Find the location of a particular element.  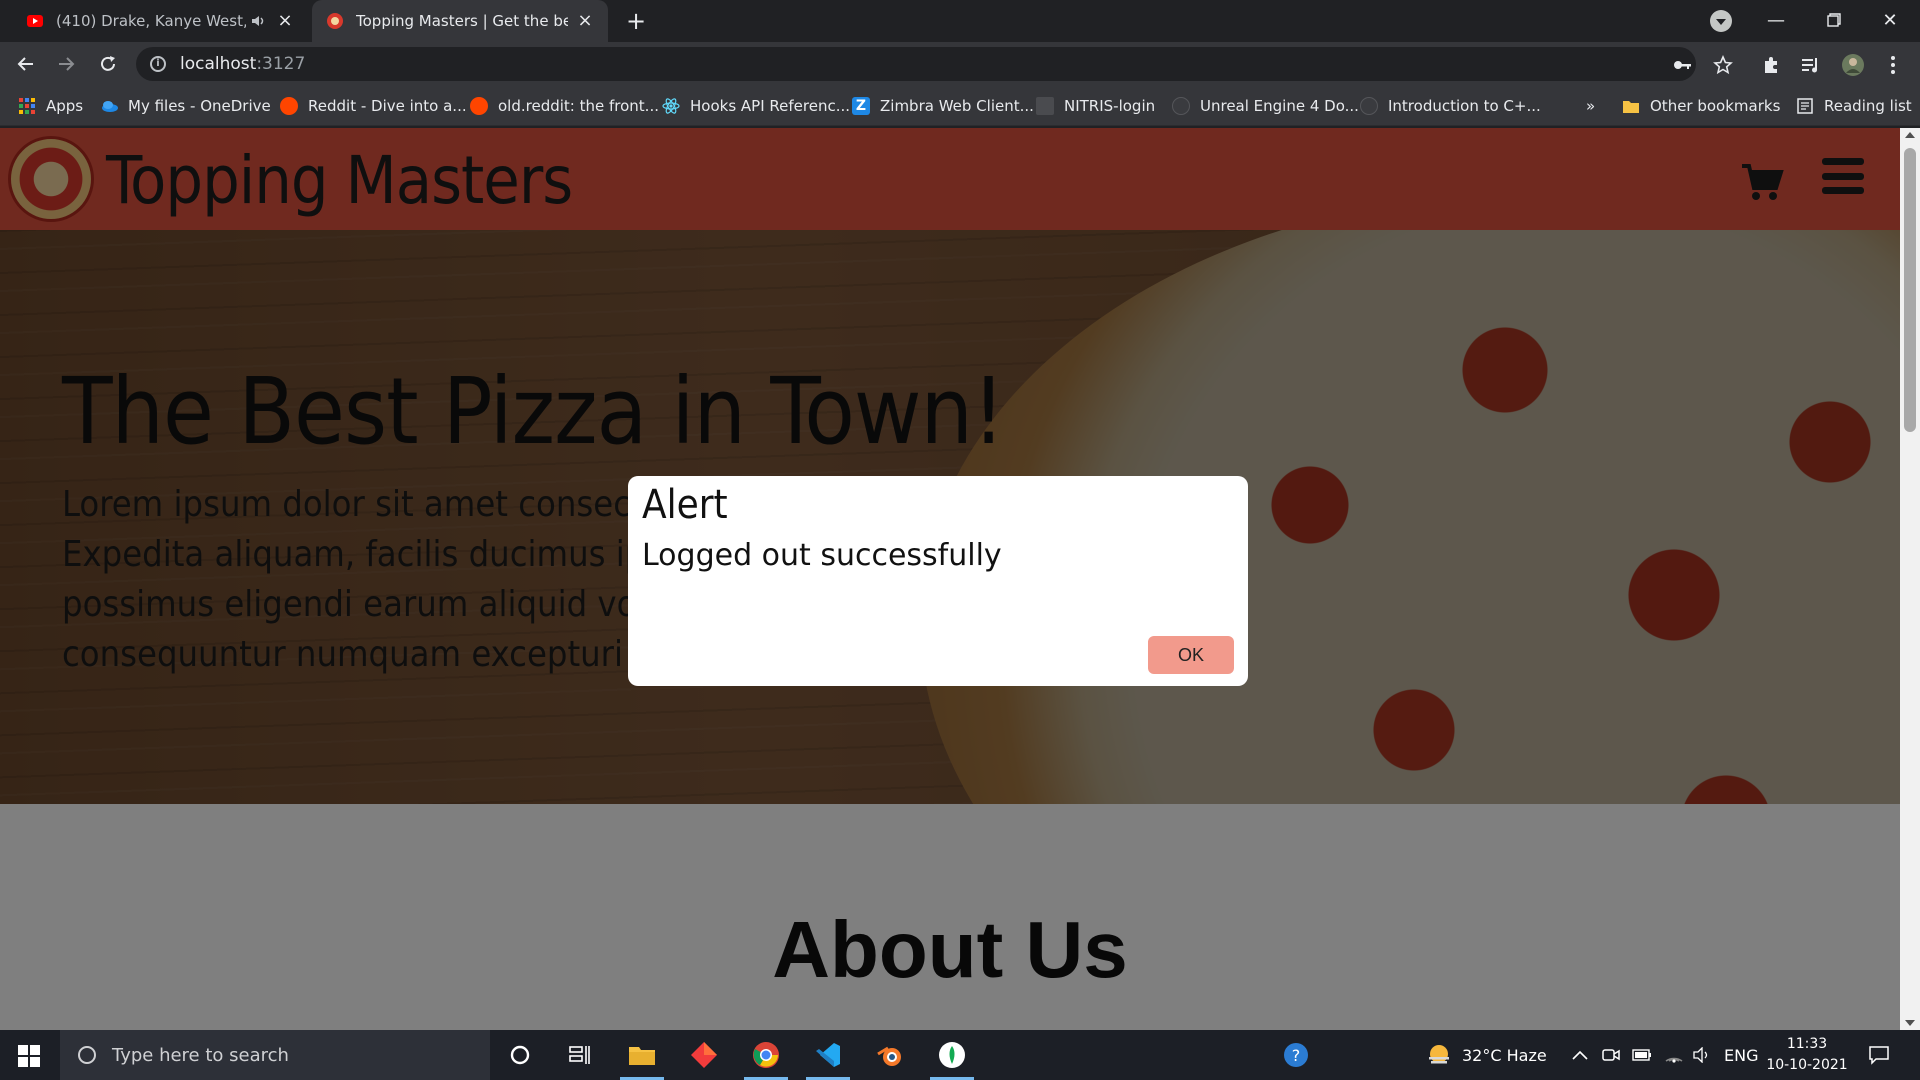

bookmark-label: Reading list is located at coordinates (1868, 106).